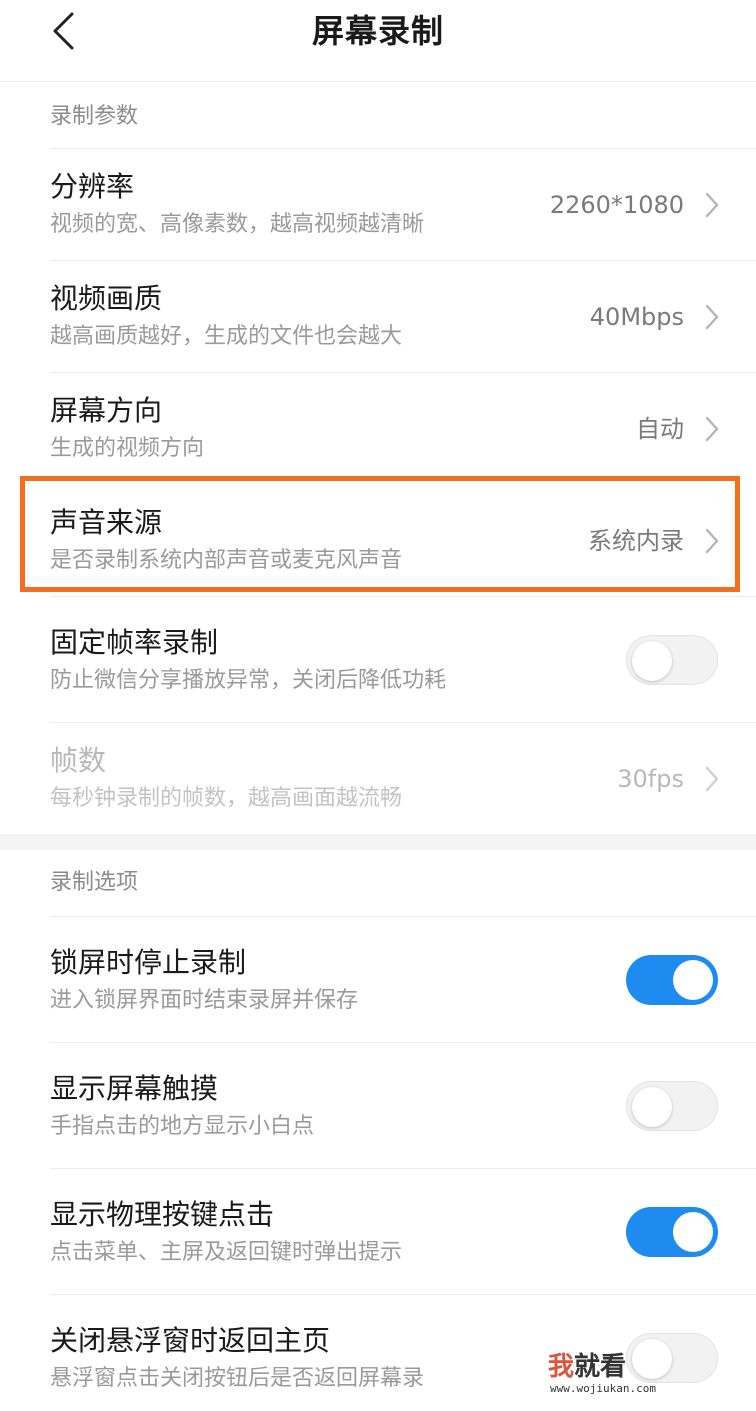  Describe the element at coordinates (182, 1126) in the screenshot. I see `row-subtitle: 手指点击的地方显示小白点` at that location.